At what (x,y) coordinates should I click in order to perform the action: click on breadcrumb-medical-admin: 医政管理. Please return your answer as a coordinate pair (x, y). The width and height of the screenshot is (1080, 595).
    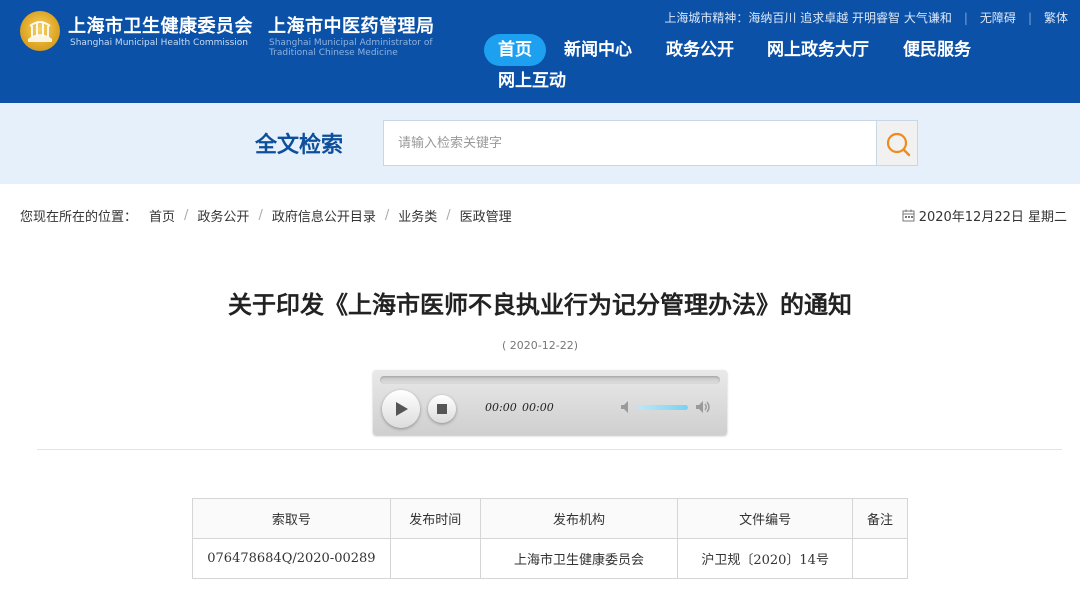
    Looking at the image, I should click on (486, 215).